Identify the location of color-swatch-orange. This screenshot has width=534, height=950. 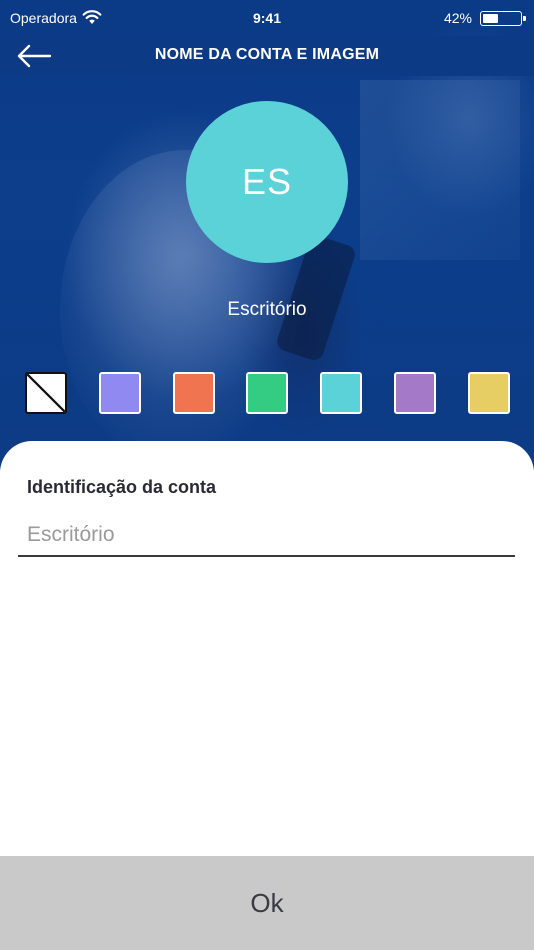
(193, 393).